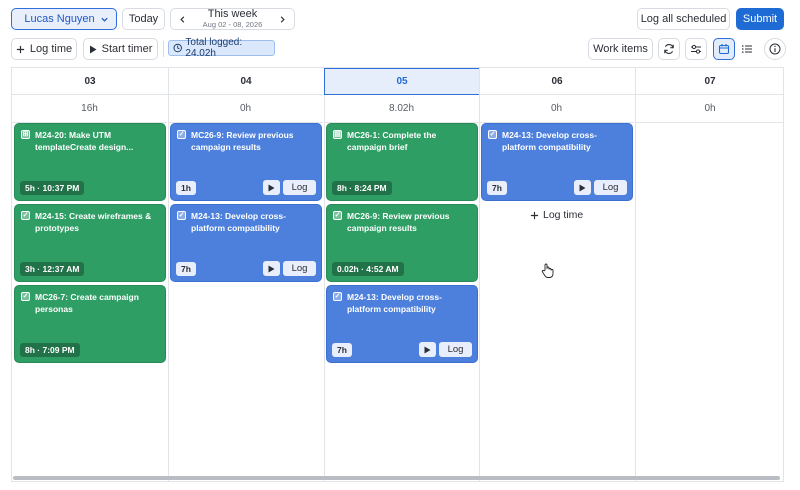 The image size is (800, 490). Describe the element at coordinates (51, 49) in the screenshot. I see `log-time-label: Log time` at that location.